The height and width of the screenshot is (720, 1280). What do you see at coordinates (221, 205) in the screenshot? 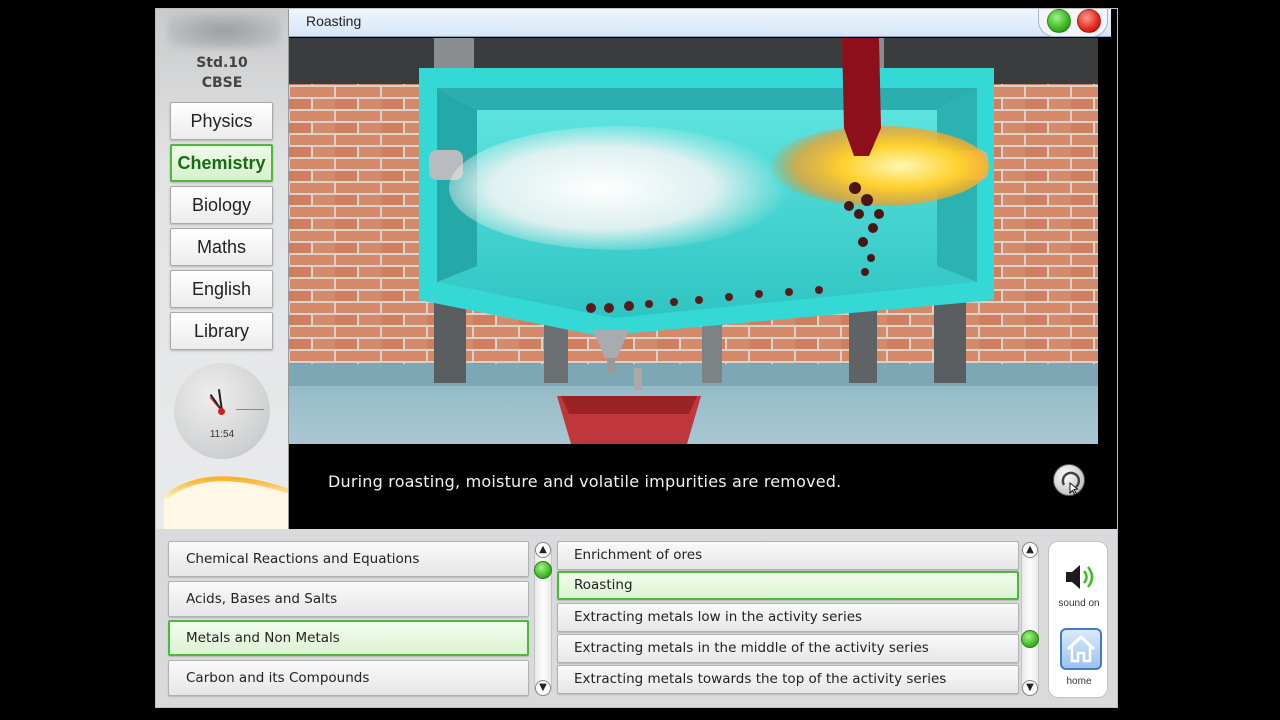
I see `subject-biology: Biology` at bounding box center [221, 205].